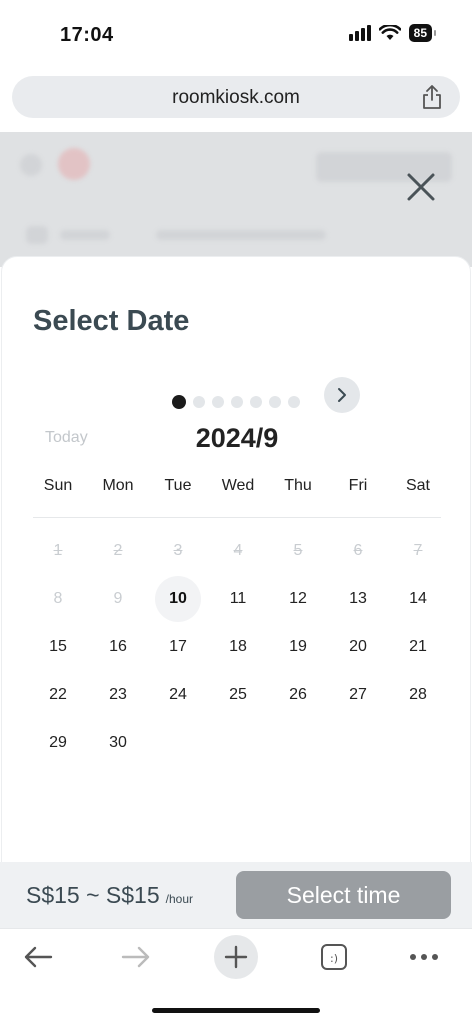 The height and width of the screenshot is (1024, 472). I want to click on wifi-icon, so click(389, 33).